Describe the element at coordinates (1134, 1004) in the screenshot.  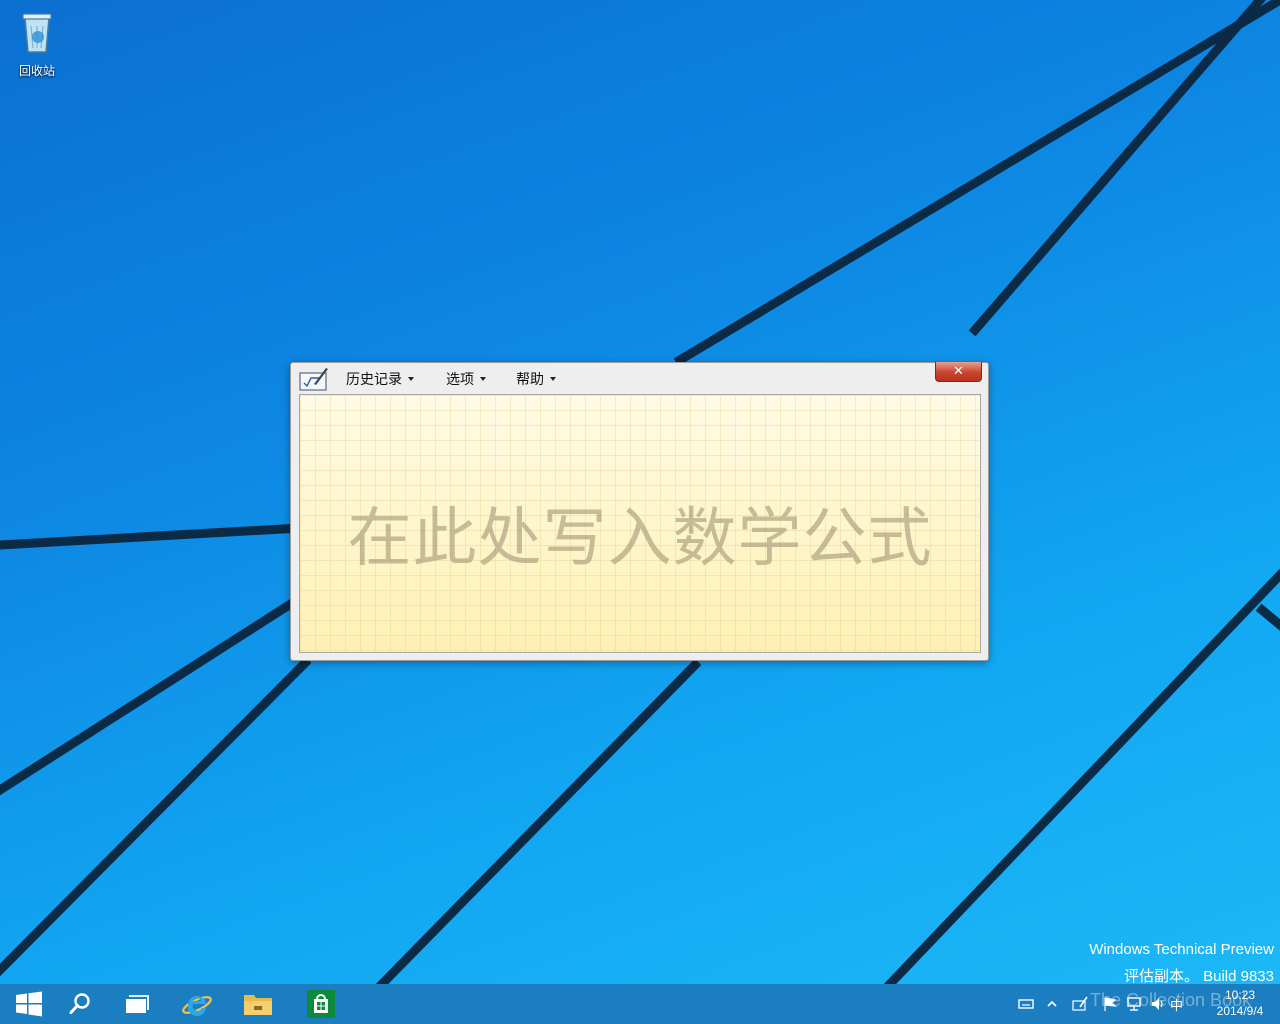
I see `network-icon` at that location.